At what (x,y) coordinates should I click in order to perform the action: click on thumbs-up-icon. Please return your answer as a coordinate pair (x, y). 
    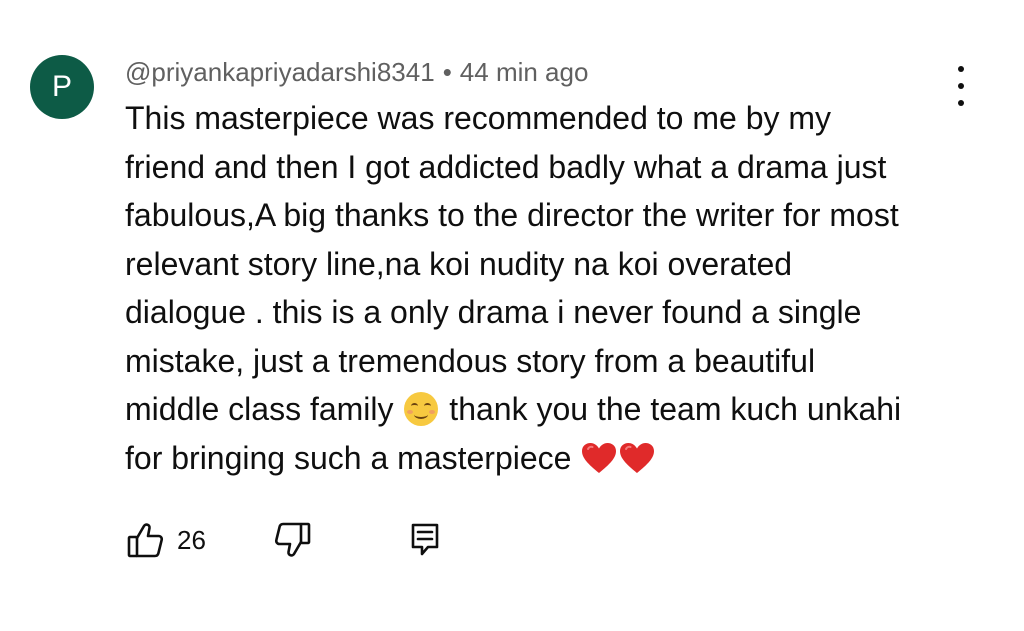
    Looking at the image, I should click on (145, 540).